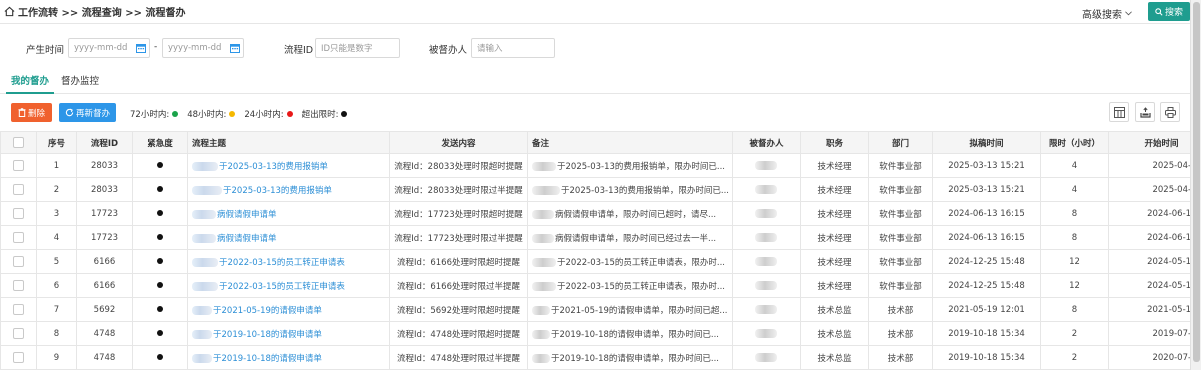  What do you see at coordinates (458, 142) in the screenshot?
I see `column-header: 发送内容` at bounding box center [458, 142].